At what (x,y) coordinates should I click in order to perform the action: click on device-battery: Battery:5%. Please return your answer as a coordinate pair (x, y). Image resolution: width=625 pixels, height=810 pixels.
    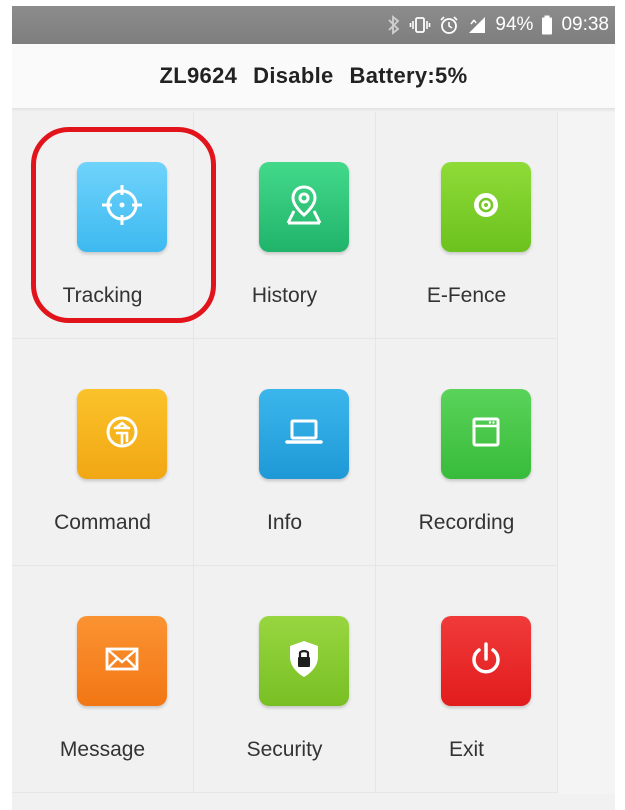
    Looking at the image, I should click on (408, 75).